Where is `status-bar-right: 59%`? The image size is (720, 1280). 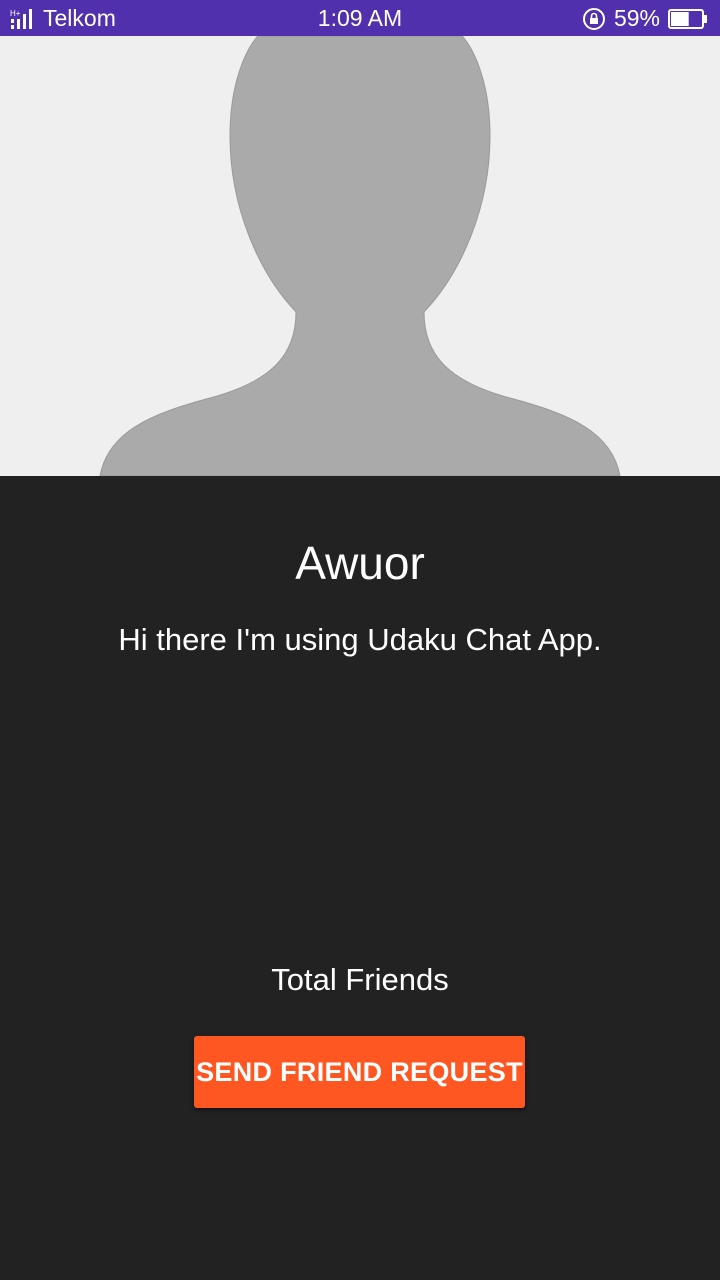
status-bar-right: 59% is located at coordinates (645, 18).